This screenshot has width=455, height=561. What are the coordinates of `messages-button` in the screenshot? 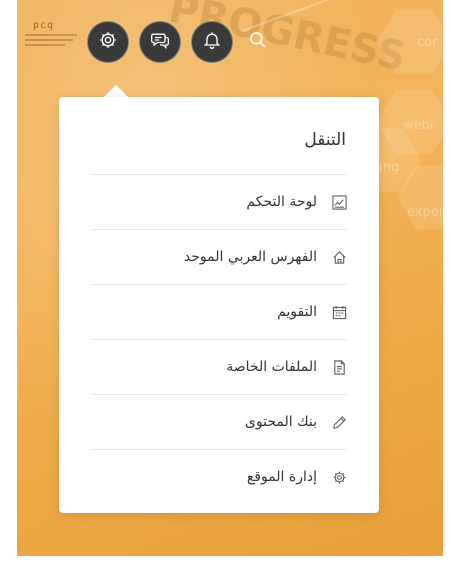 It's located at (160, 42).